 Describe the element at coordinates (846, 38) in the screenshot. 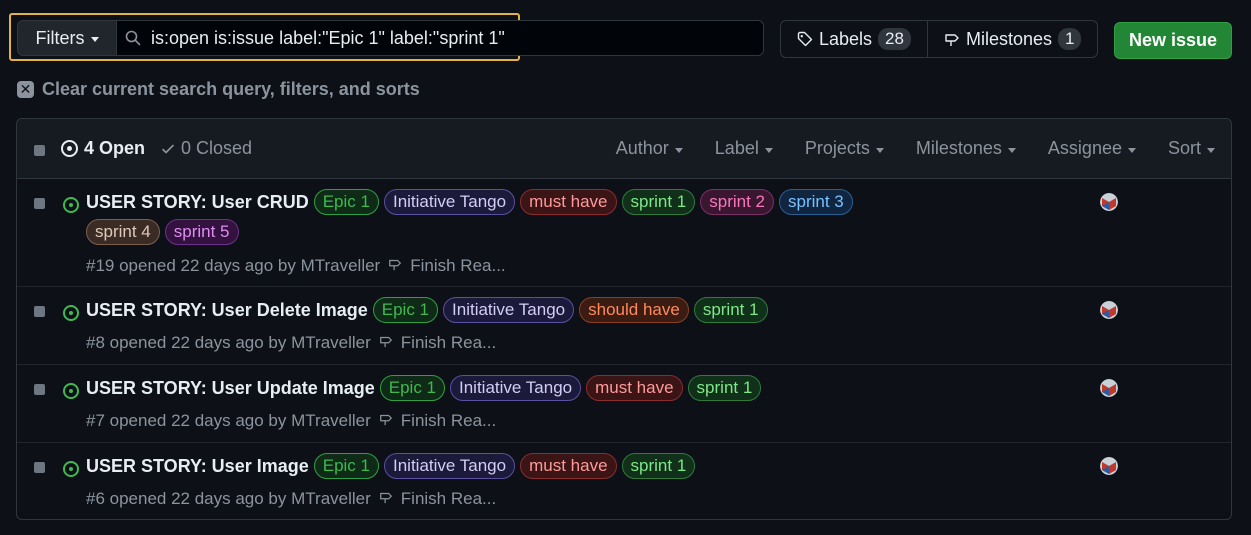

I see `labels-label: Labels` at that location.